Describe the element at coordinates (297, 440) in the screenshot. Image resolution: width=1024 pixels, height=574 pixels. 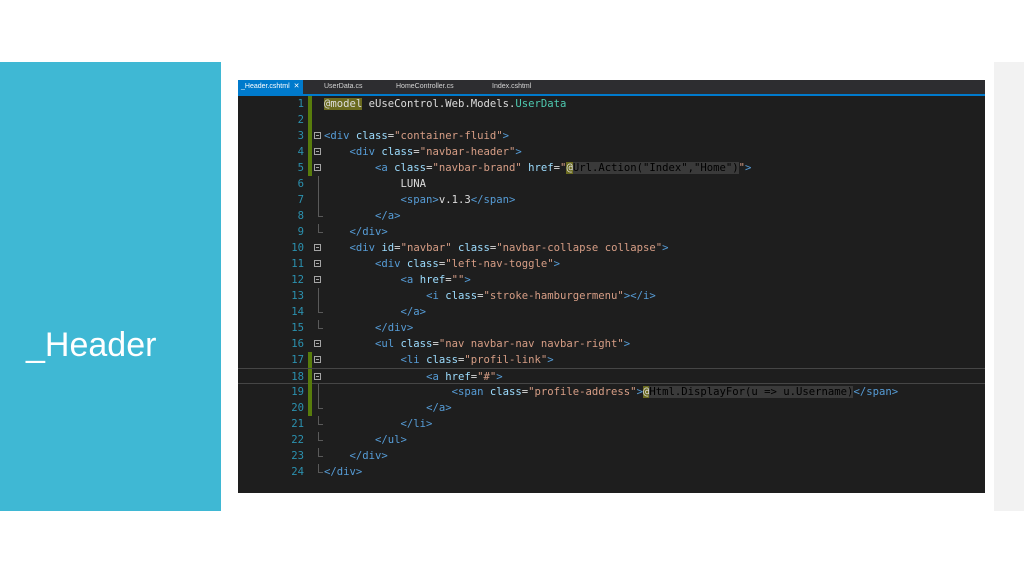
I see `line-number: 22` at that location.